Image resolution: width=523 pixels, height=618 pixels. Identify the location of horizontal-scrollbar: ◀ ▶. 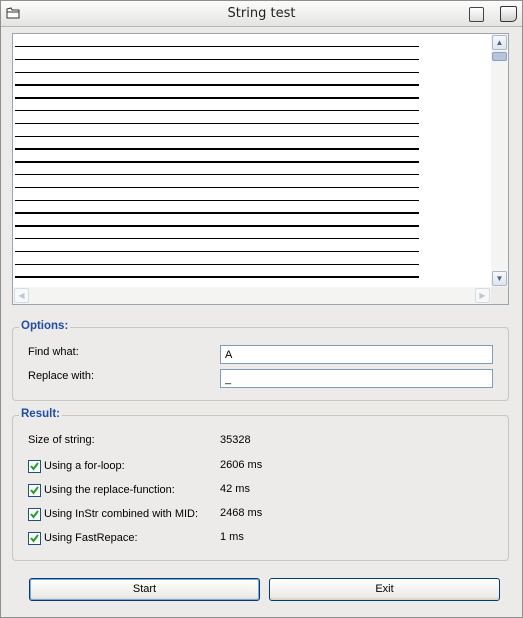
(252, 295).